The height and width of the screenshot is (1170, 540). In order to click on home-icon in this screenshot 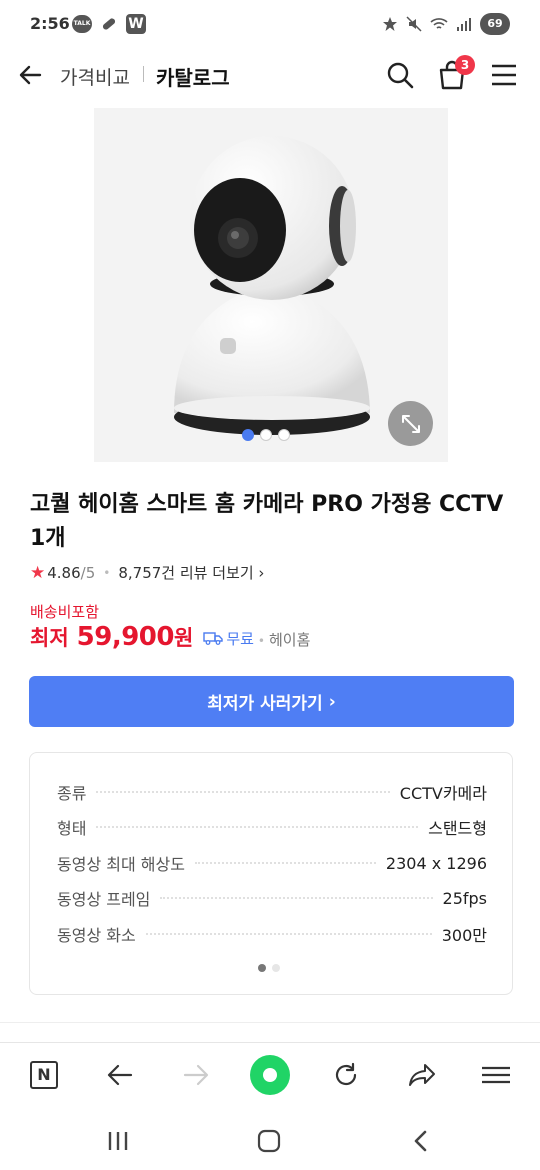, I will do `click(269, 1141)`.